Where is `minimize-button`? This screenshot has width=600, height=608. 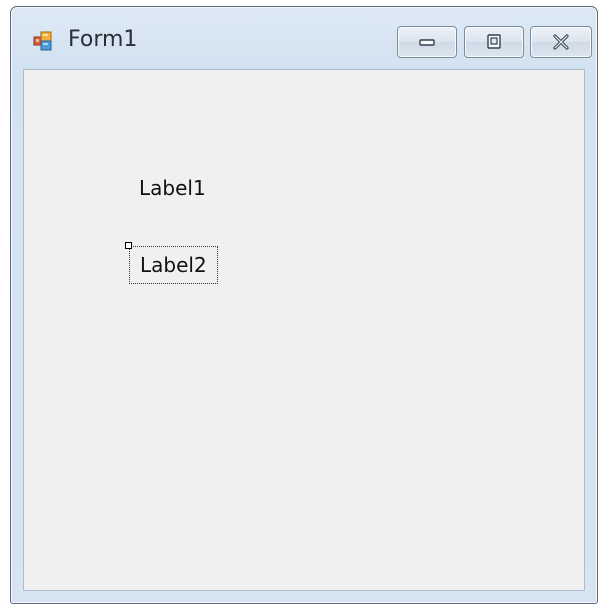
minimize-button is located at coordinates (427, 42).